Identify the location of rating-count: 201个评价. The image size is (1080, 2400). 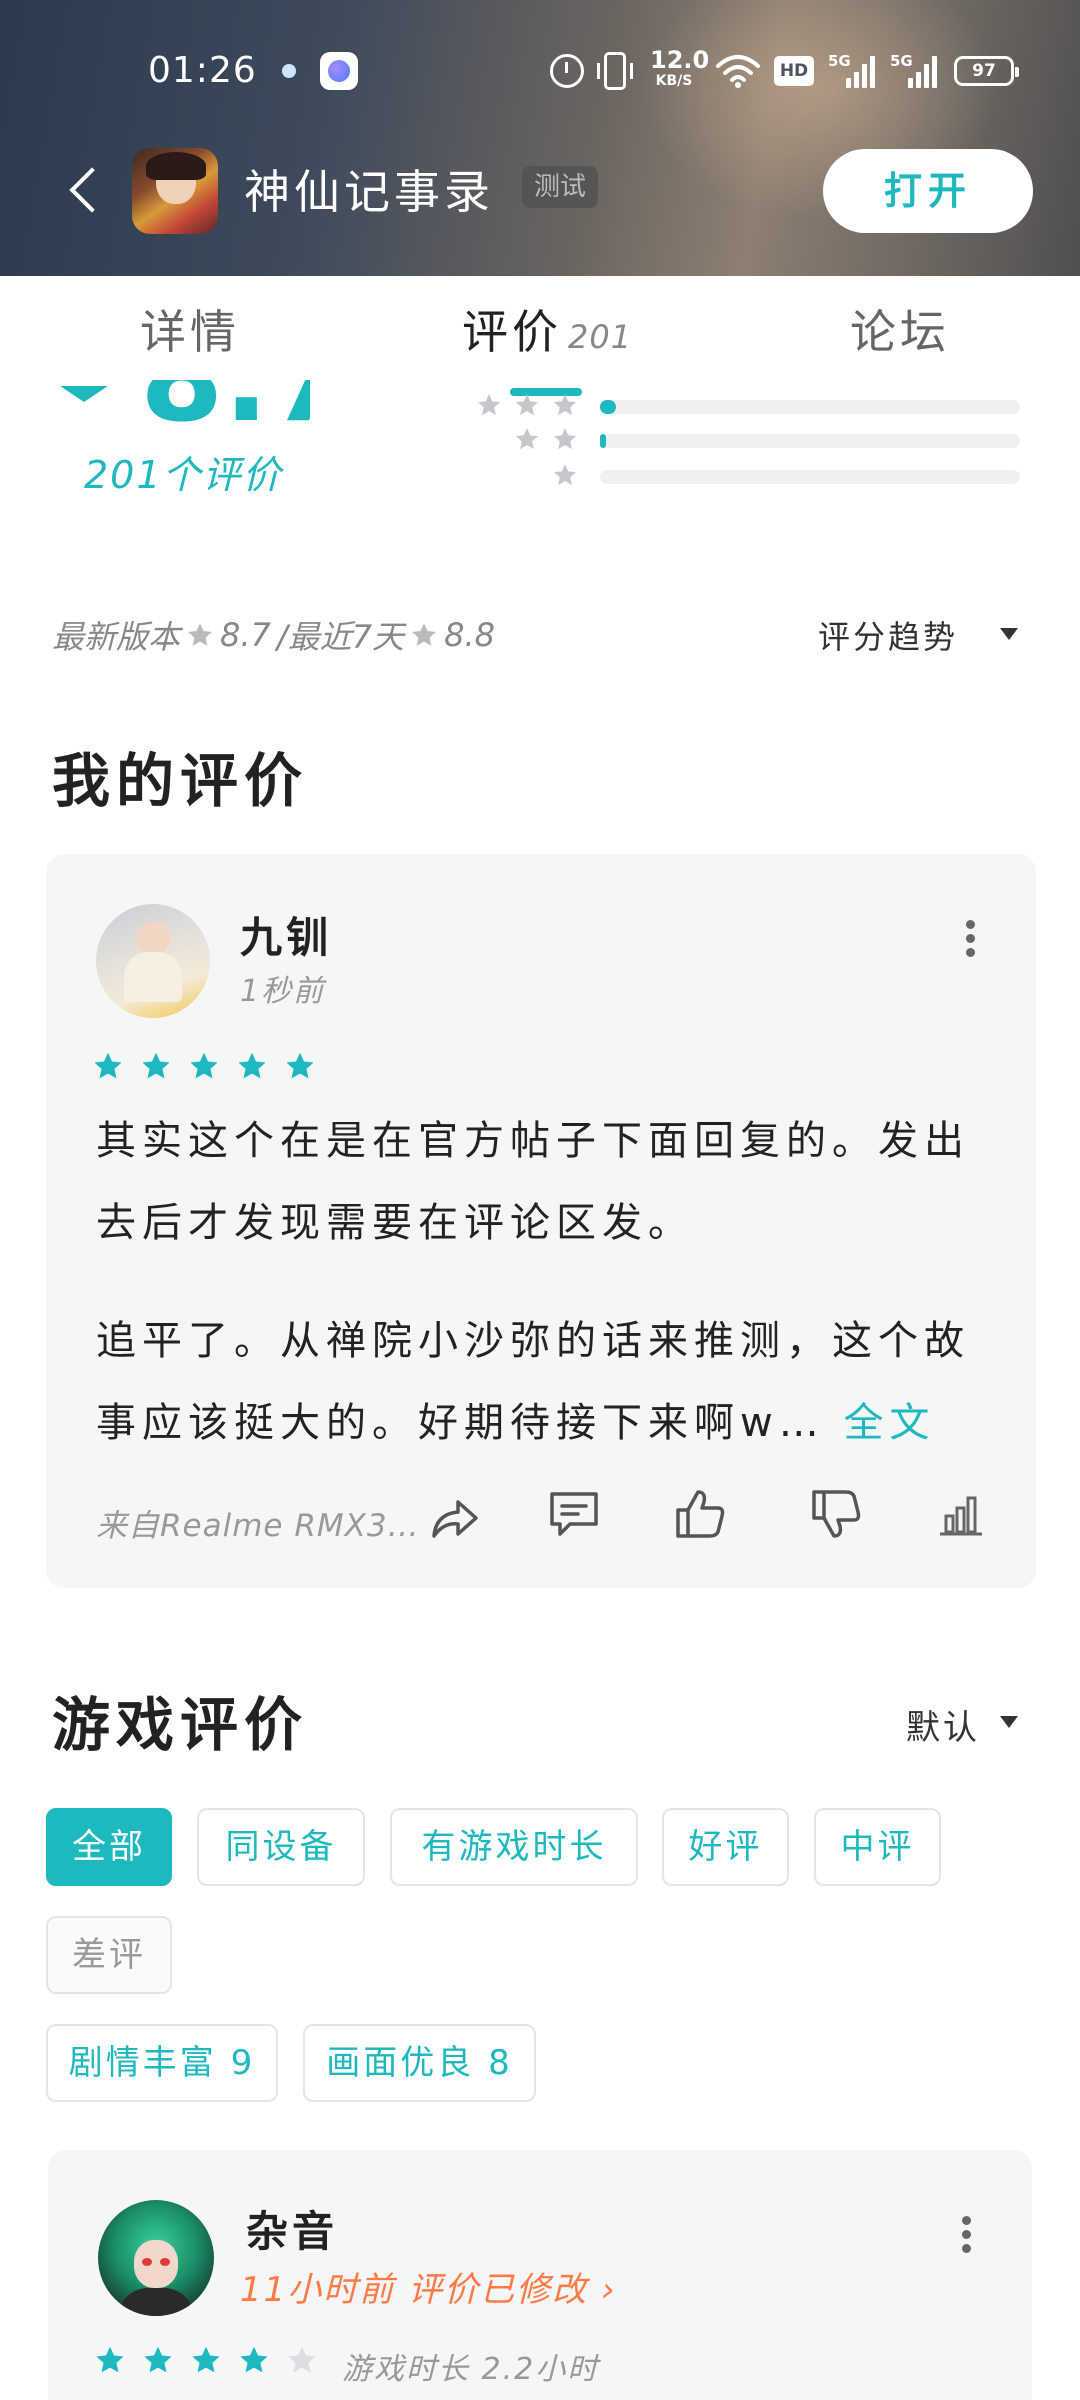
(183, 475).